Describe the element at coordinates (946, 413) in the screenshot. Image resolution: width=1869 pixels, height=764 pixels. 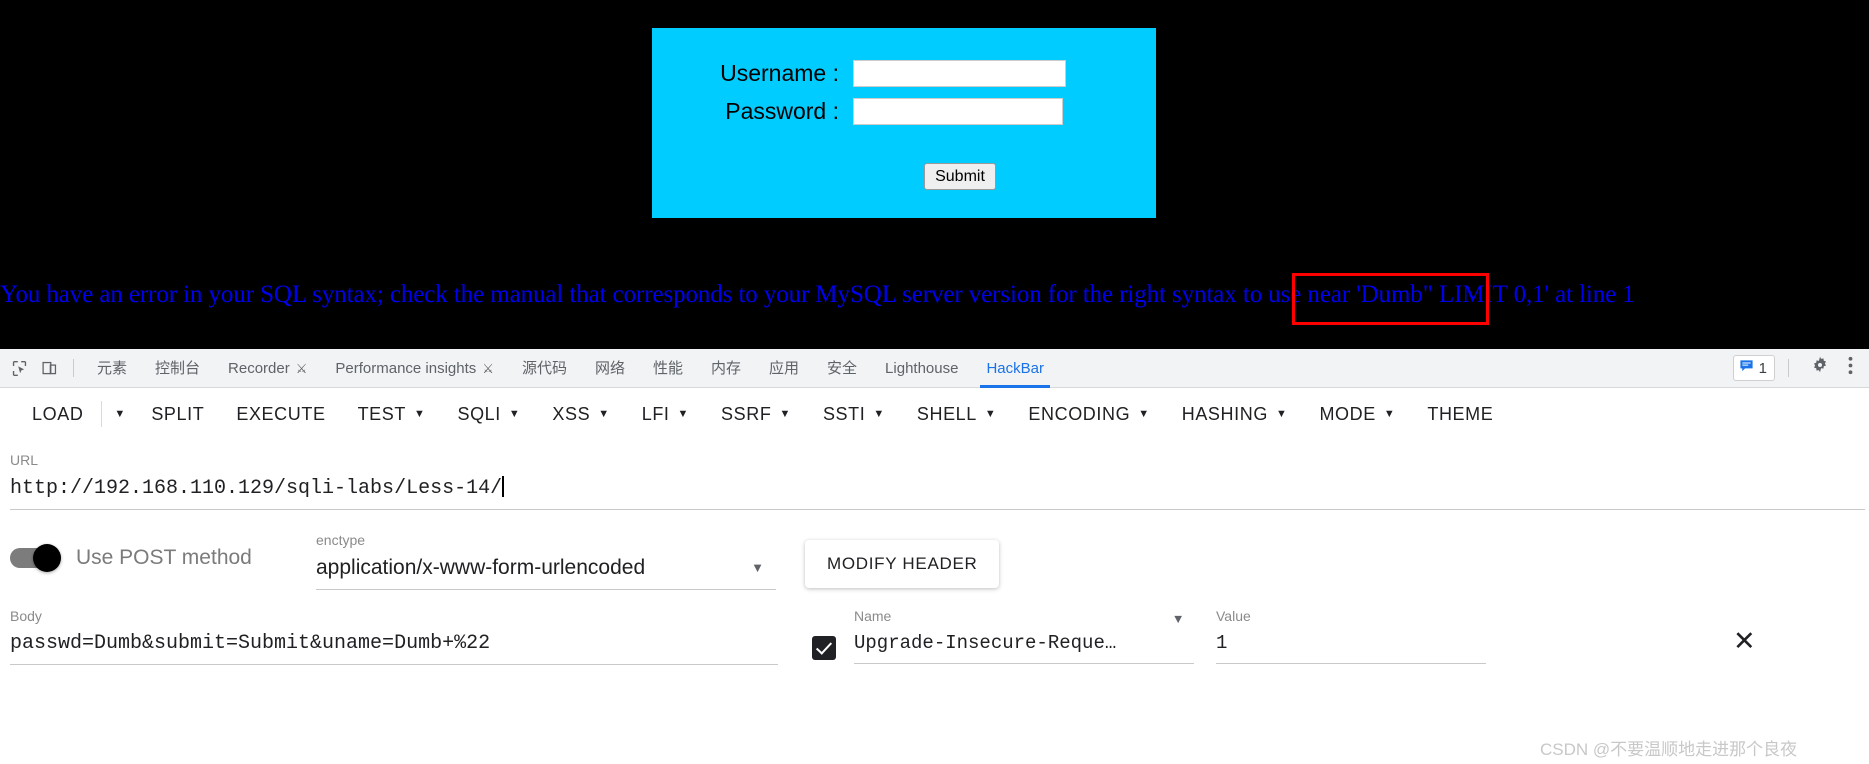
I see `button-label: SHELL` at that location.